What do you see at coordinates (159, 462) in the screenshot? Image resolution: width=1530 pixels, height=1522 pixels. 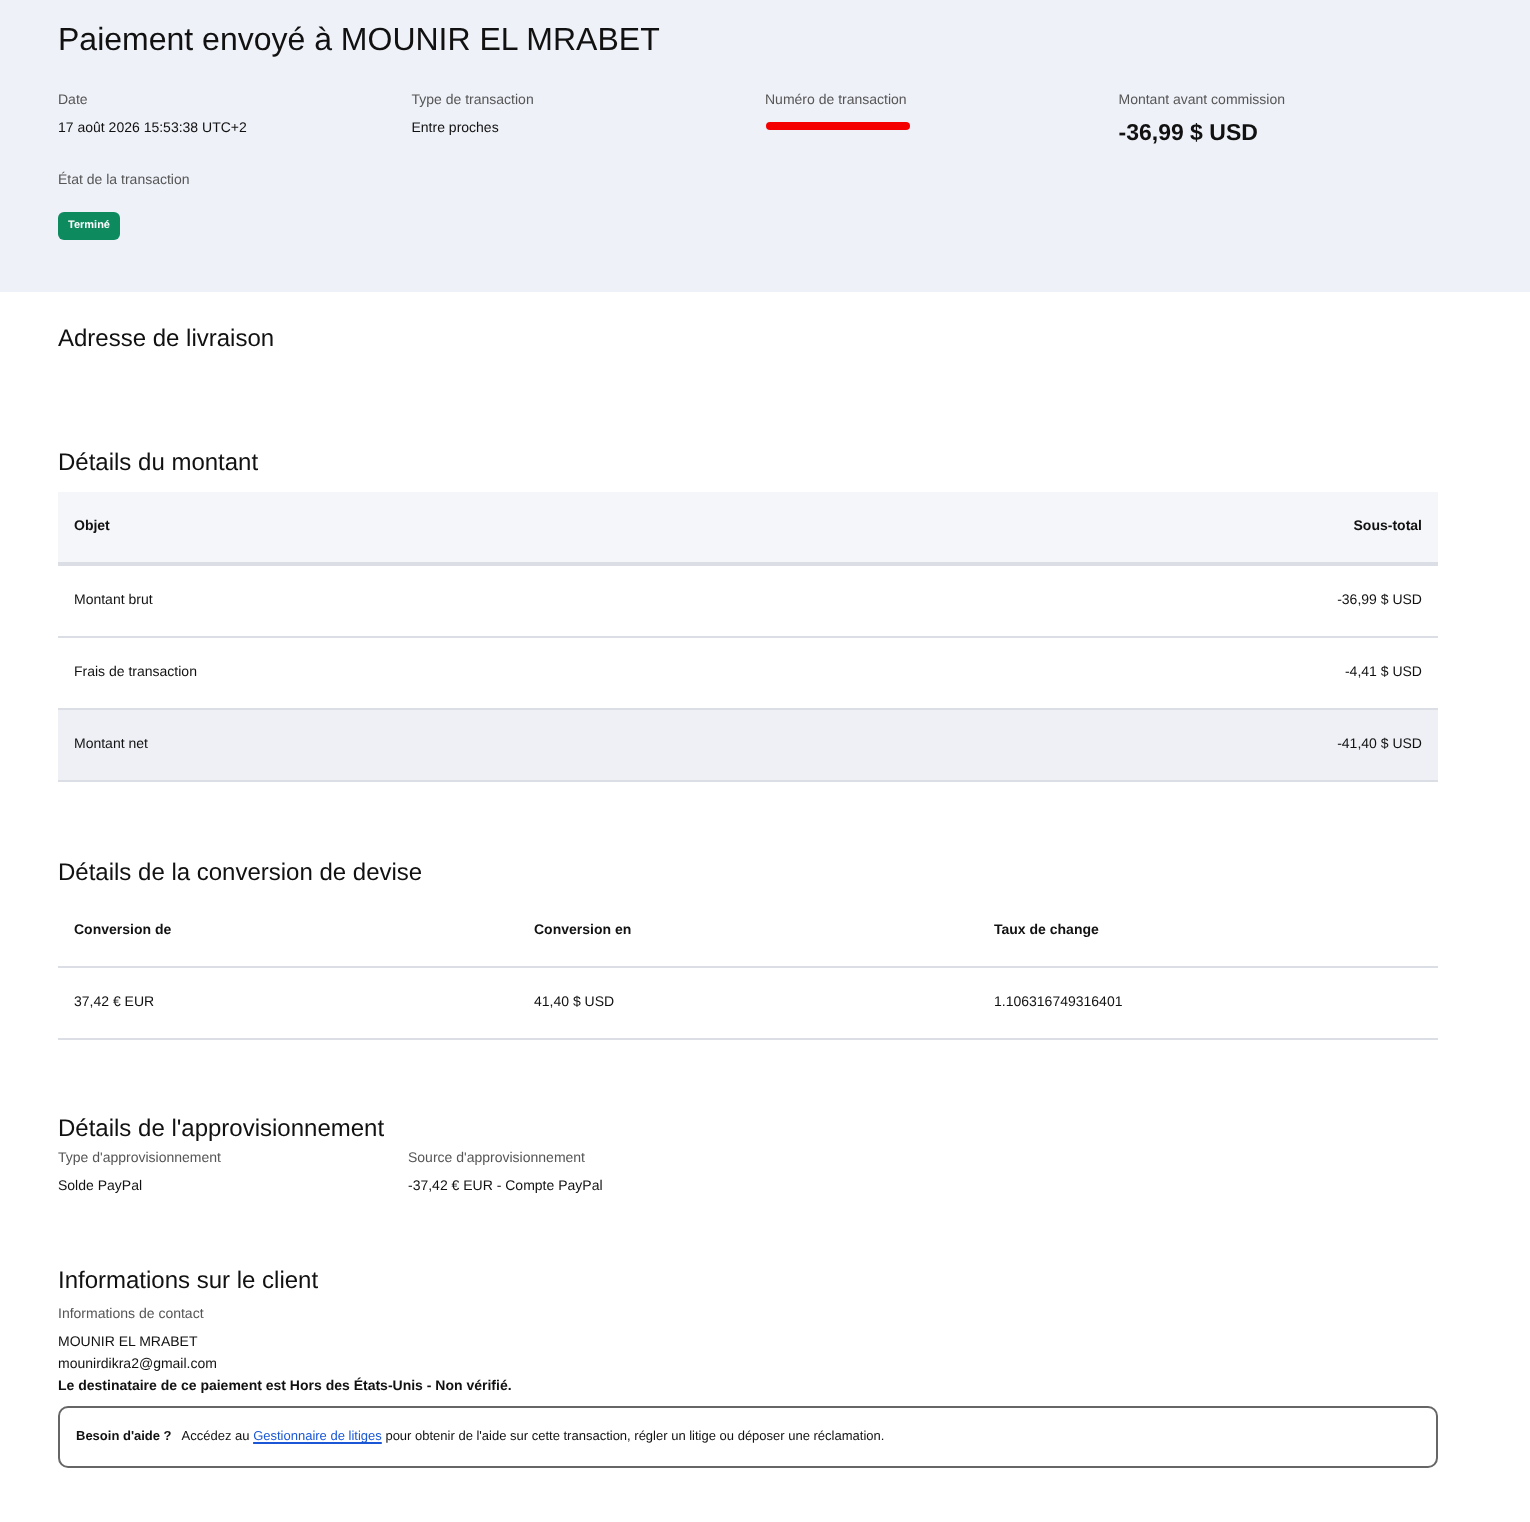 I see `section-heading: Détails du montant` at bounding box center [159, 462].